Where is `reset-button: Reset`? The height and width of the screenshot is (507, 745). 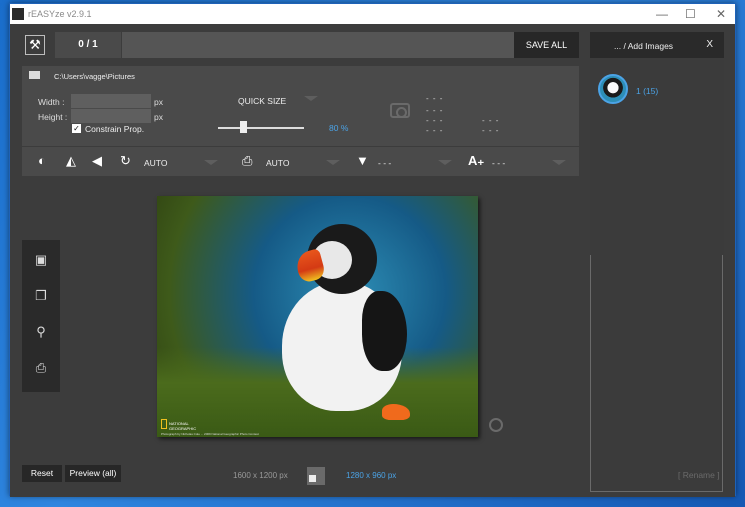 reset-button: Reset is located at coordinates (42, 473).